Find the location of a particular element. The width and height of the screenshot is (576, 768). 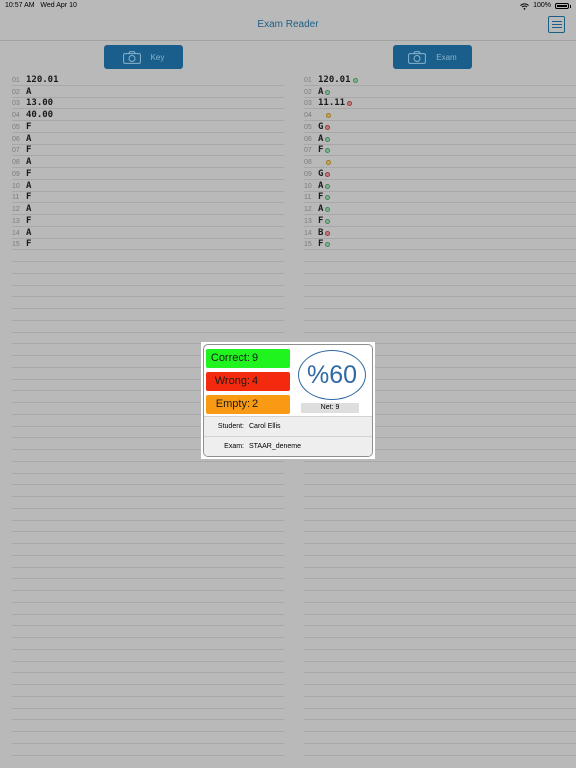

wrong-label: Wrong: is located at coordinates (232, 381).